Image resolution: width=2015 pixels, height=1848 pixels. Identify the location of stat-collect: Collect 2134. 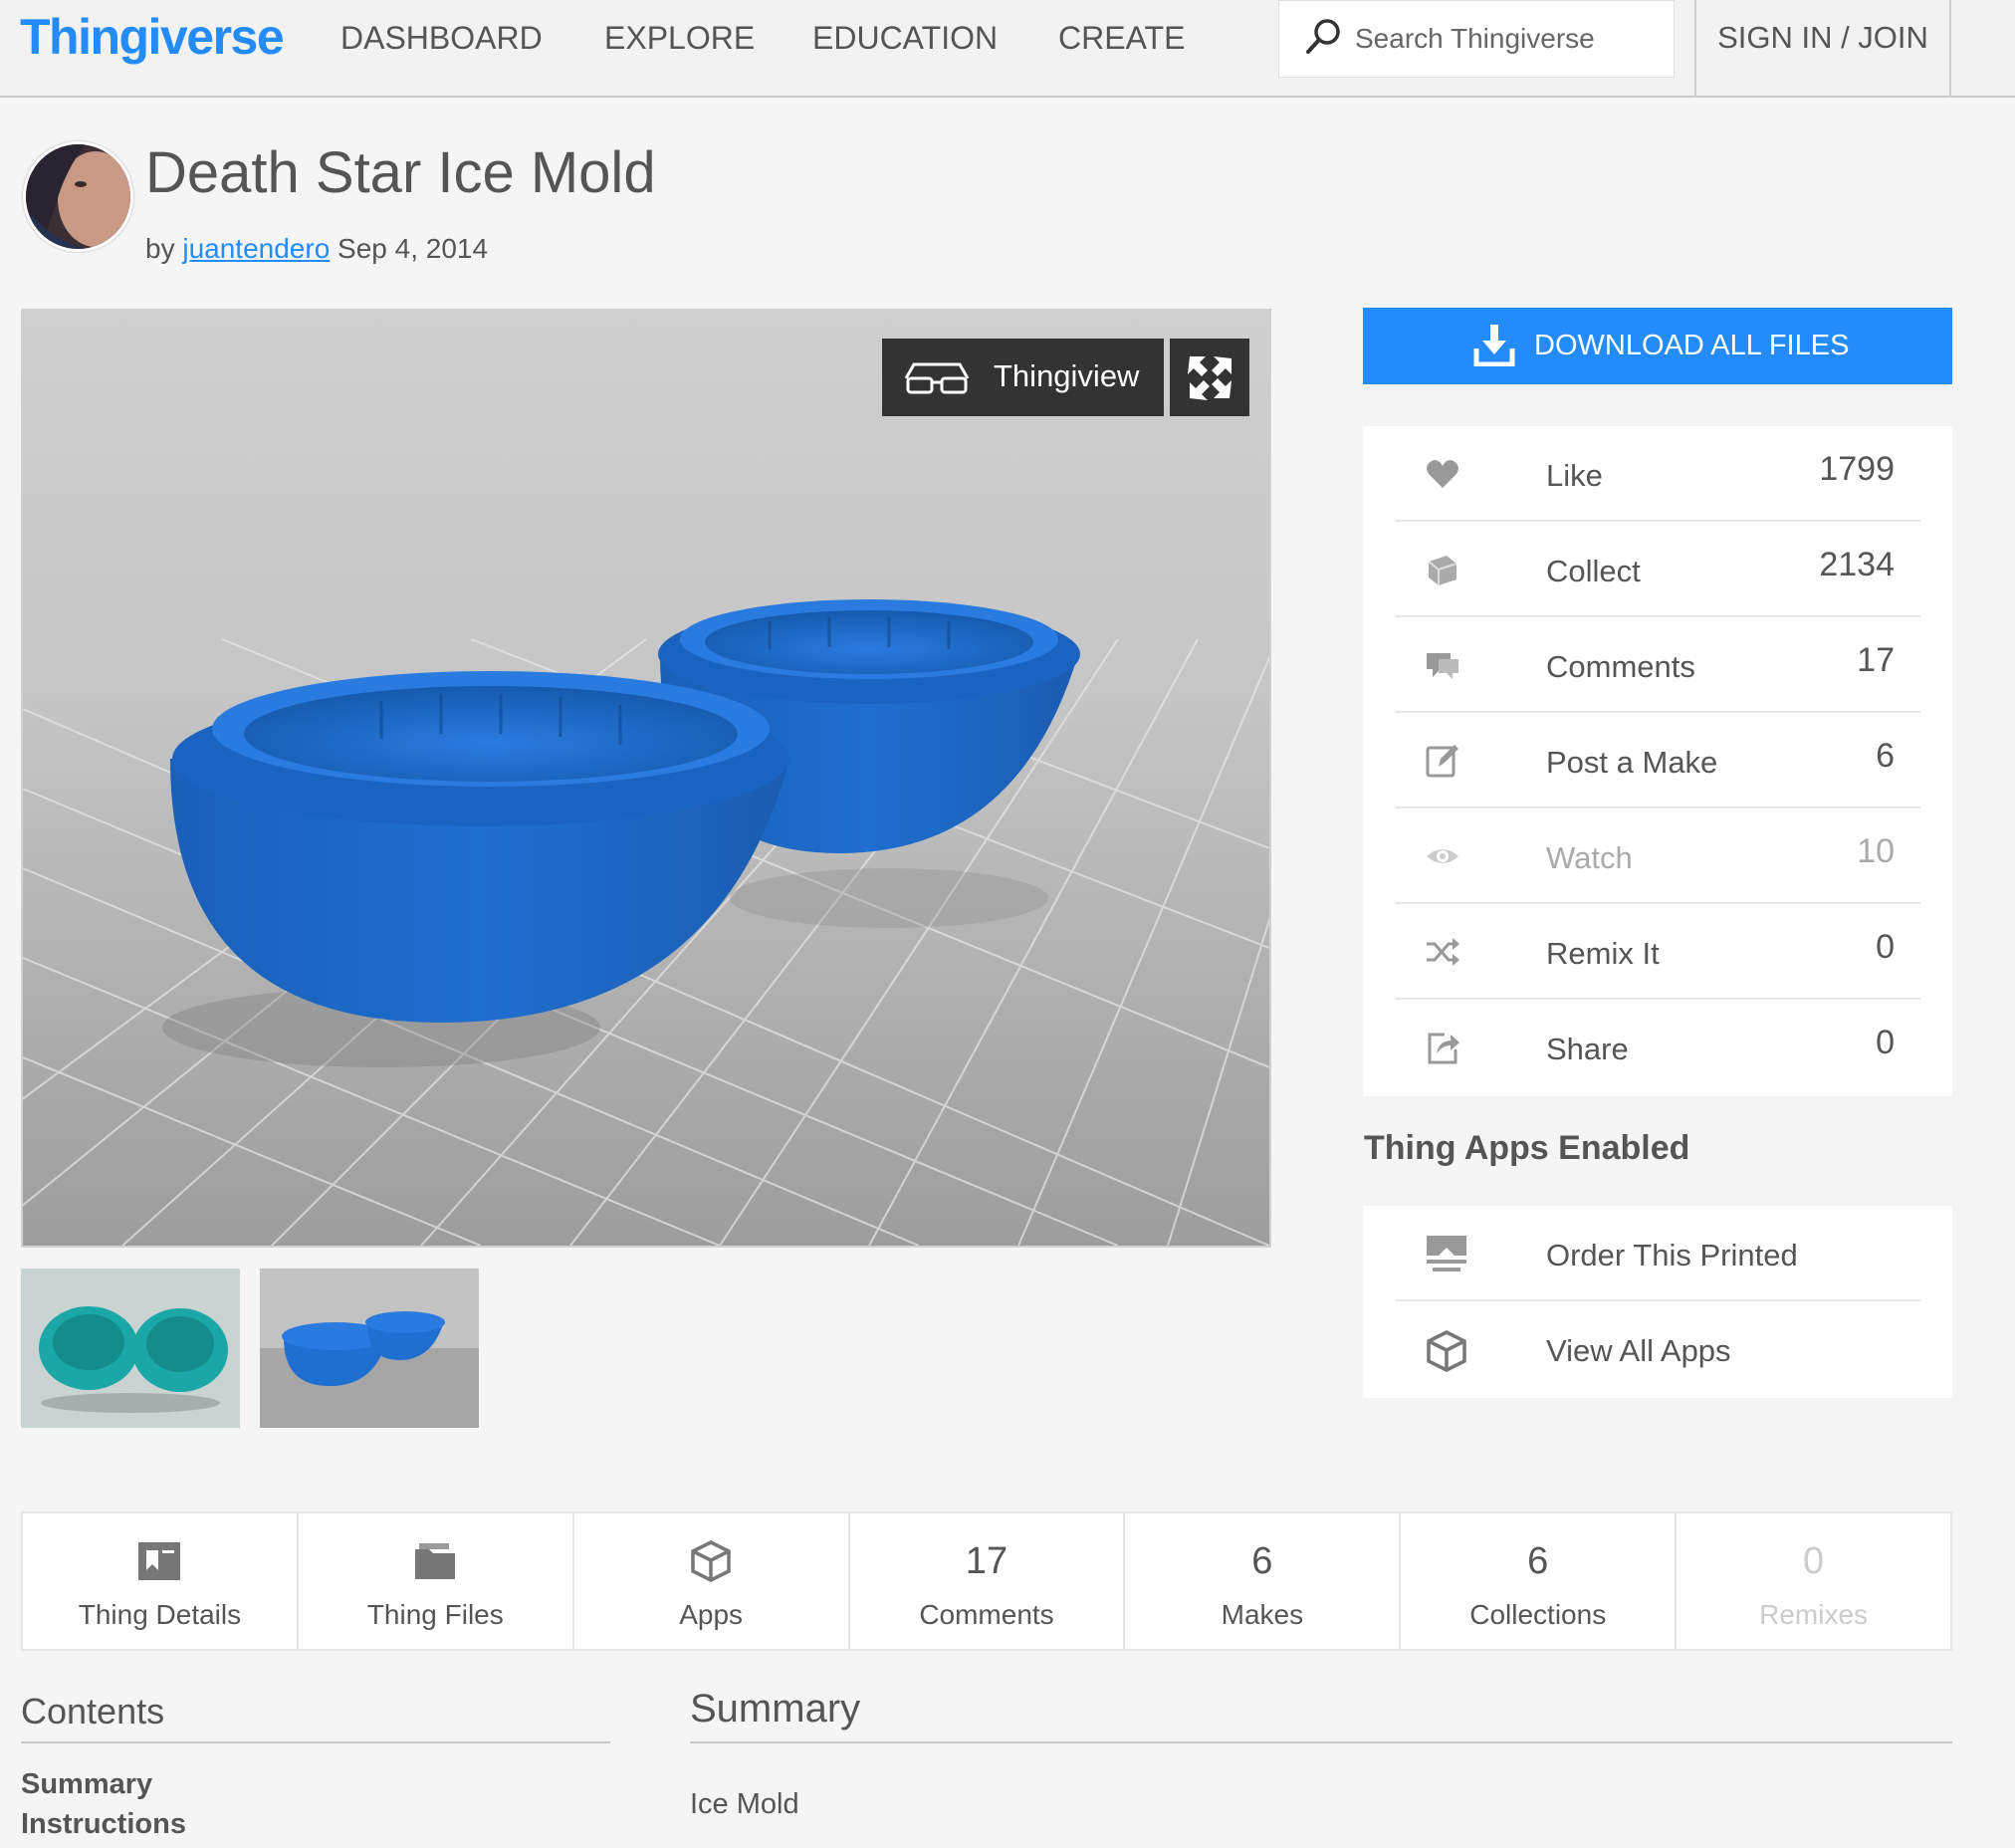
(1657, 569).